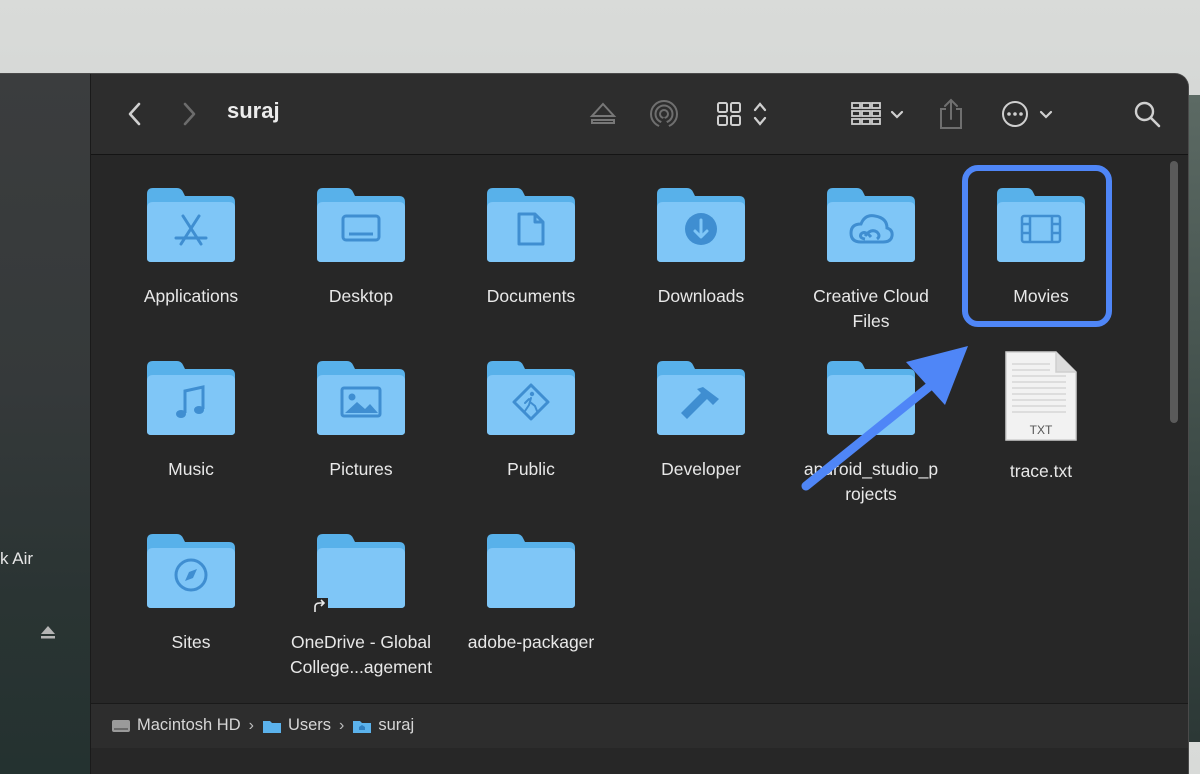 The image size is (1200, 774). What do you see at coordinates (531, 296) in the screenshot?
I see `item-label: Documents` at bounding box center [531, 296].